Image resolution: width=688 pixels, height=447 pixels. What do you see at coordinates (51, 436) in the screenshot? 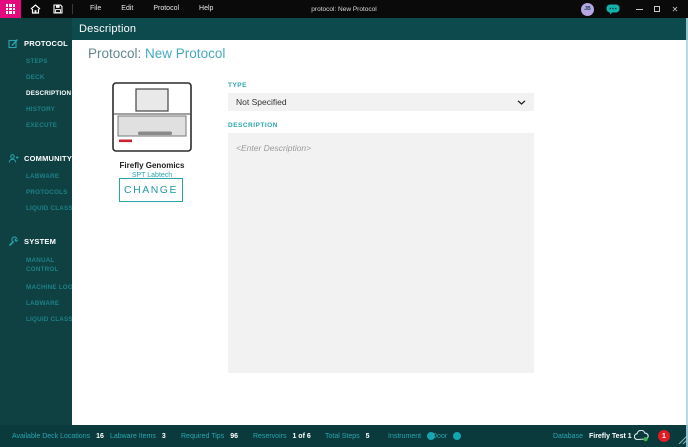
I see `stat-label: Available Deck Locations` at bounding box center [51, 436].